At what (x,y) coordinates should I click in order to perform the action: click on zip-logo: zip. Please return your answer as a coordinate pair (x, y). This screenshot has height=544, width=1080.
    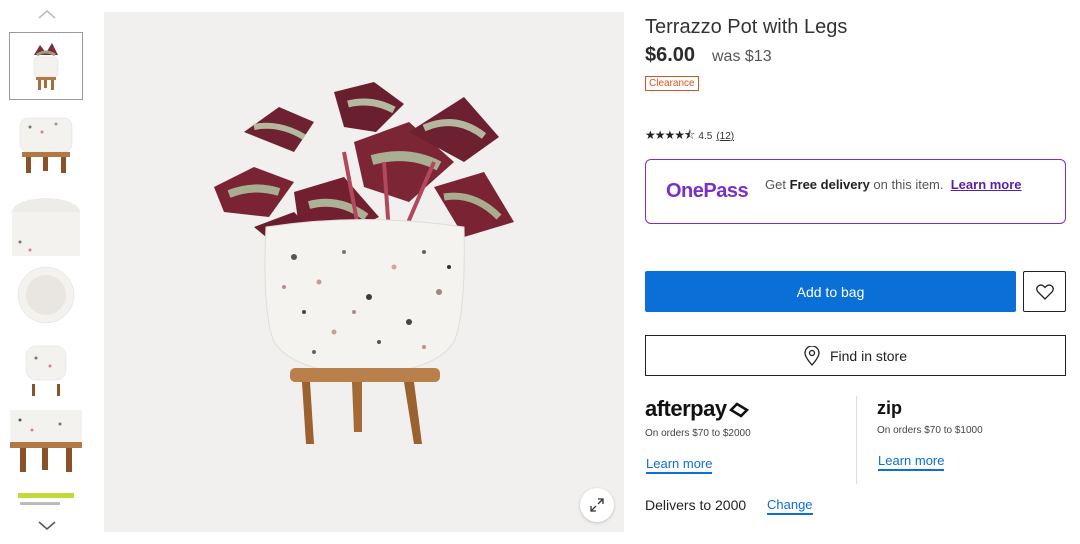
    Looking at the image, I should click on (889, 408).